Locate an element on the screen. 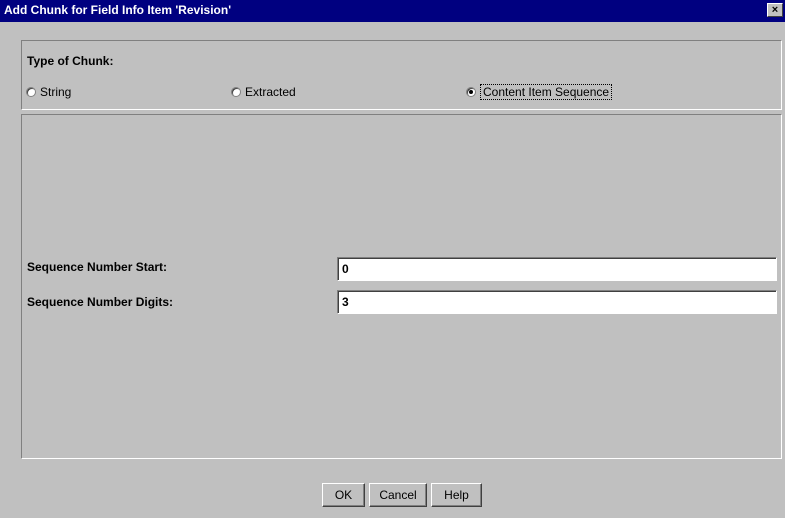  ok-button: OK is located at coordinates (343, 495).